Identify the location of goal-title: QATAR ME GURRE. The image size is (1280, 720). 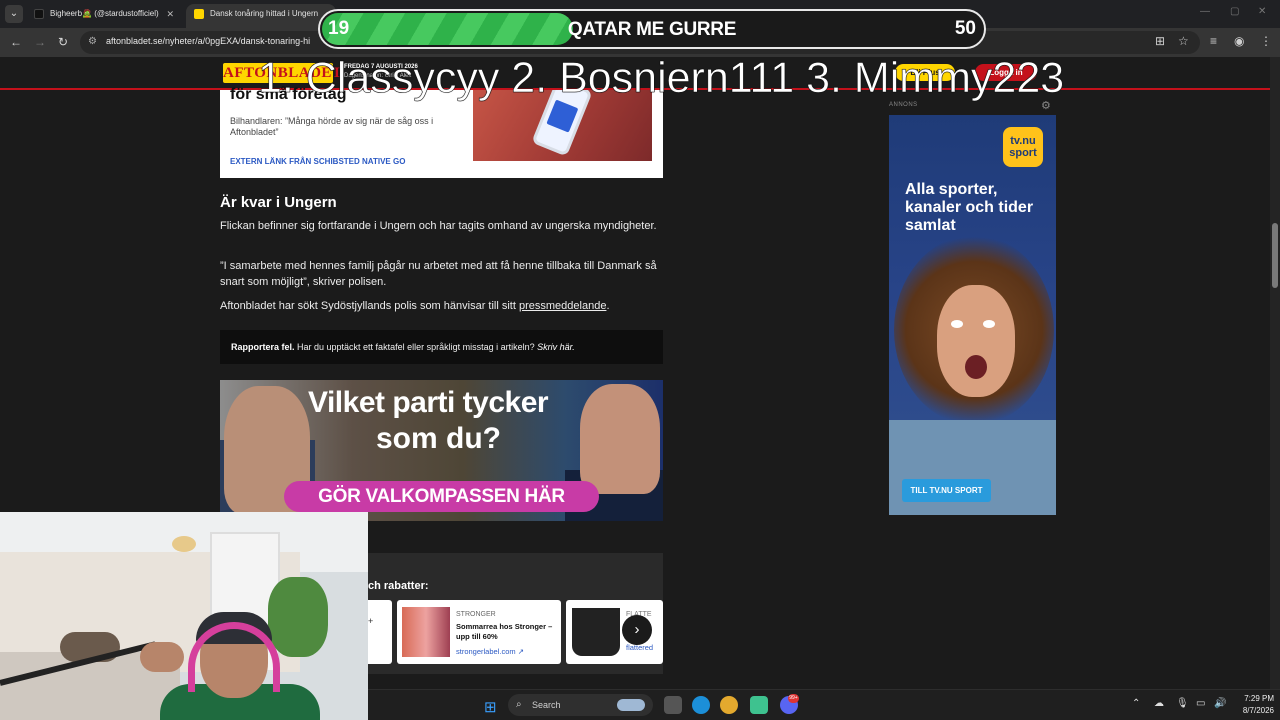
(652, 29).